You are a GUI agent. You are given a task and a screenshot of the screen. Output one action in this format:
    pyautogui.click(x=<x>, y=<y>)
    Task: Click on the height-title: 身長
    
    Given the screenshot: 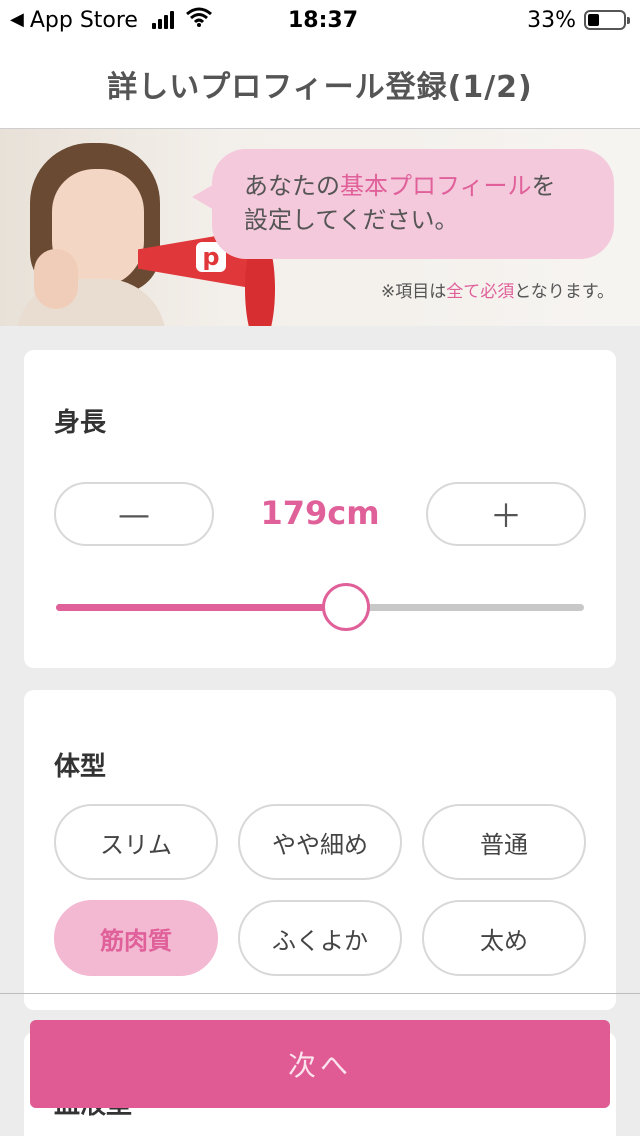 What is the action you would take?
    pyautogui.click(x=80, y=423)
    